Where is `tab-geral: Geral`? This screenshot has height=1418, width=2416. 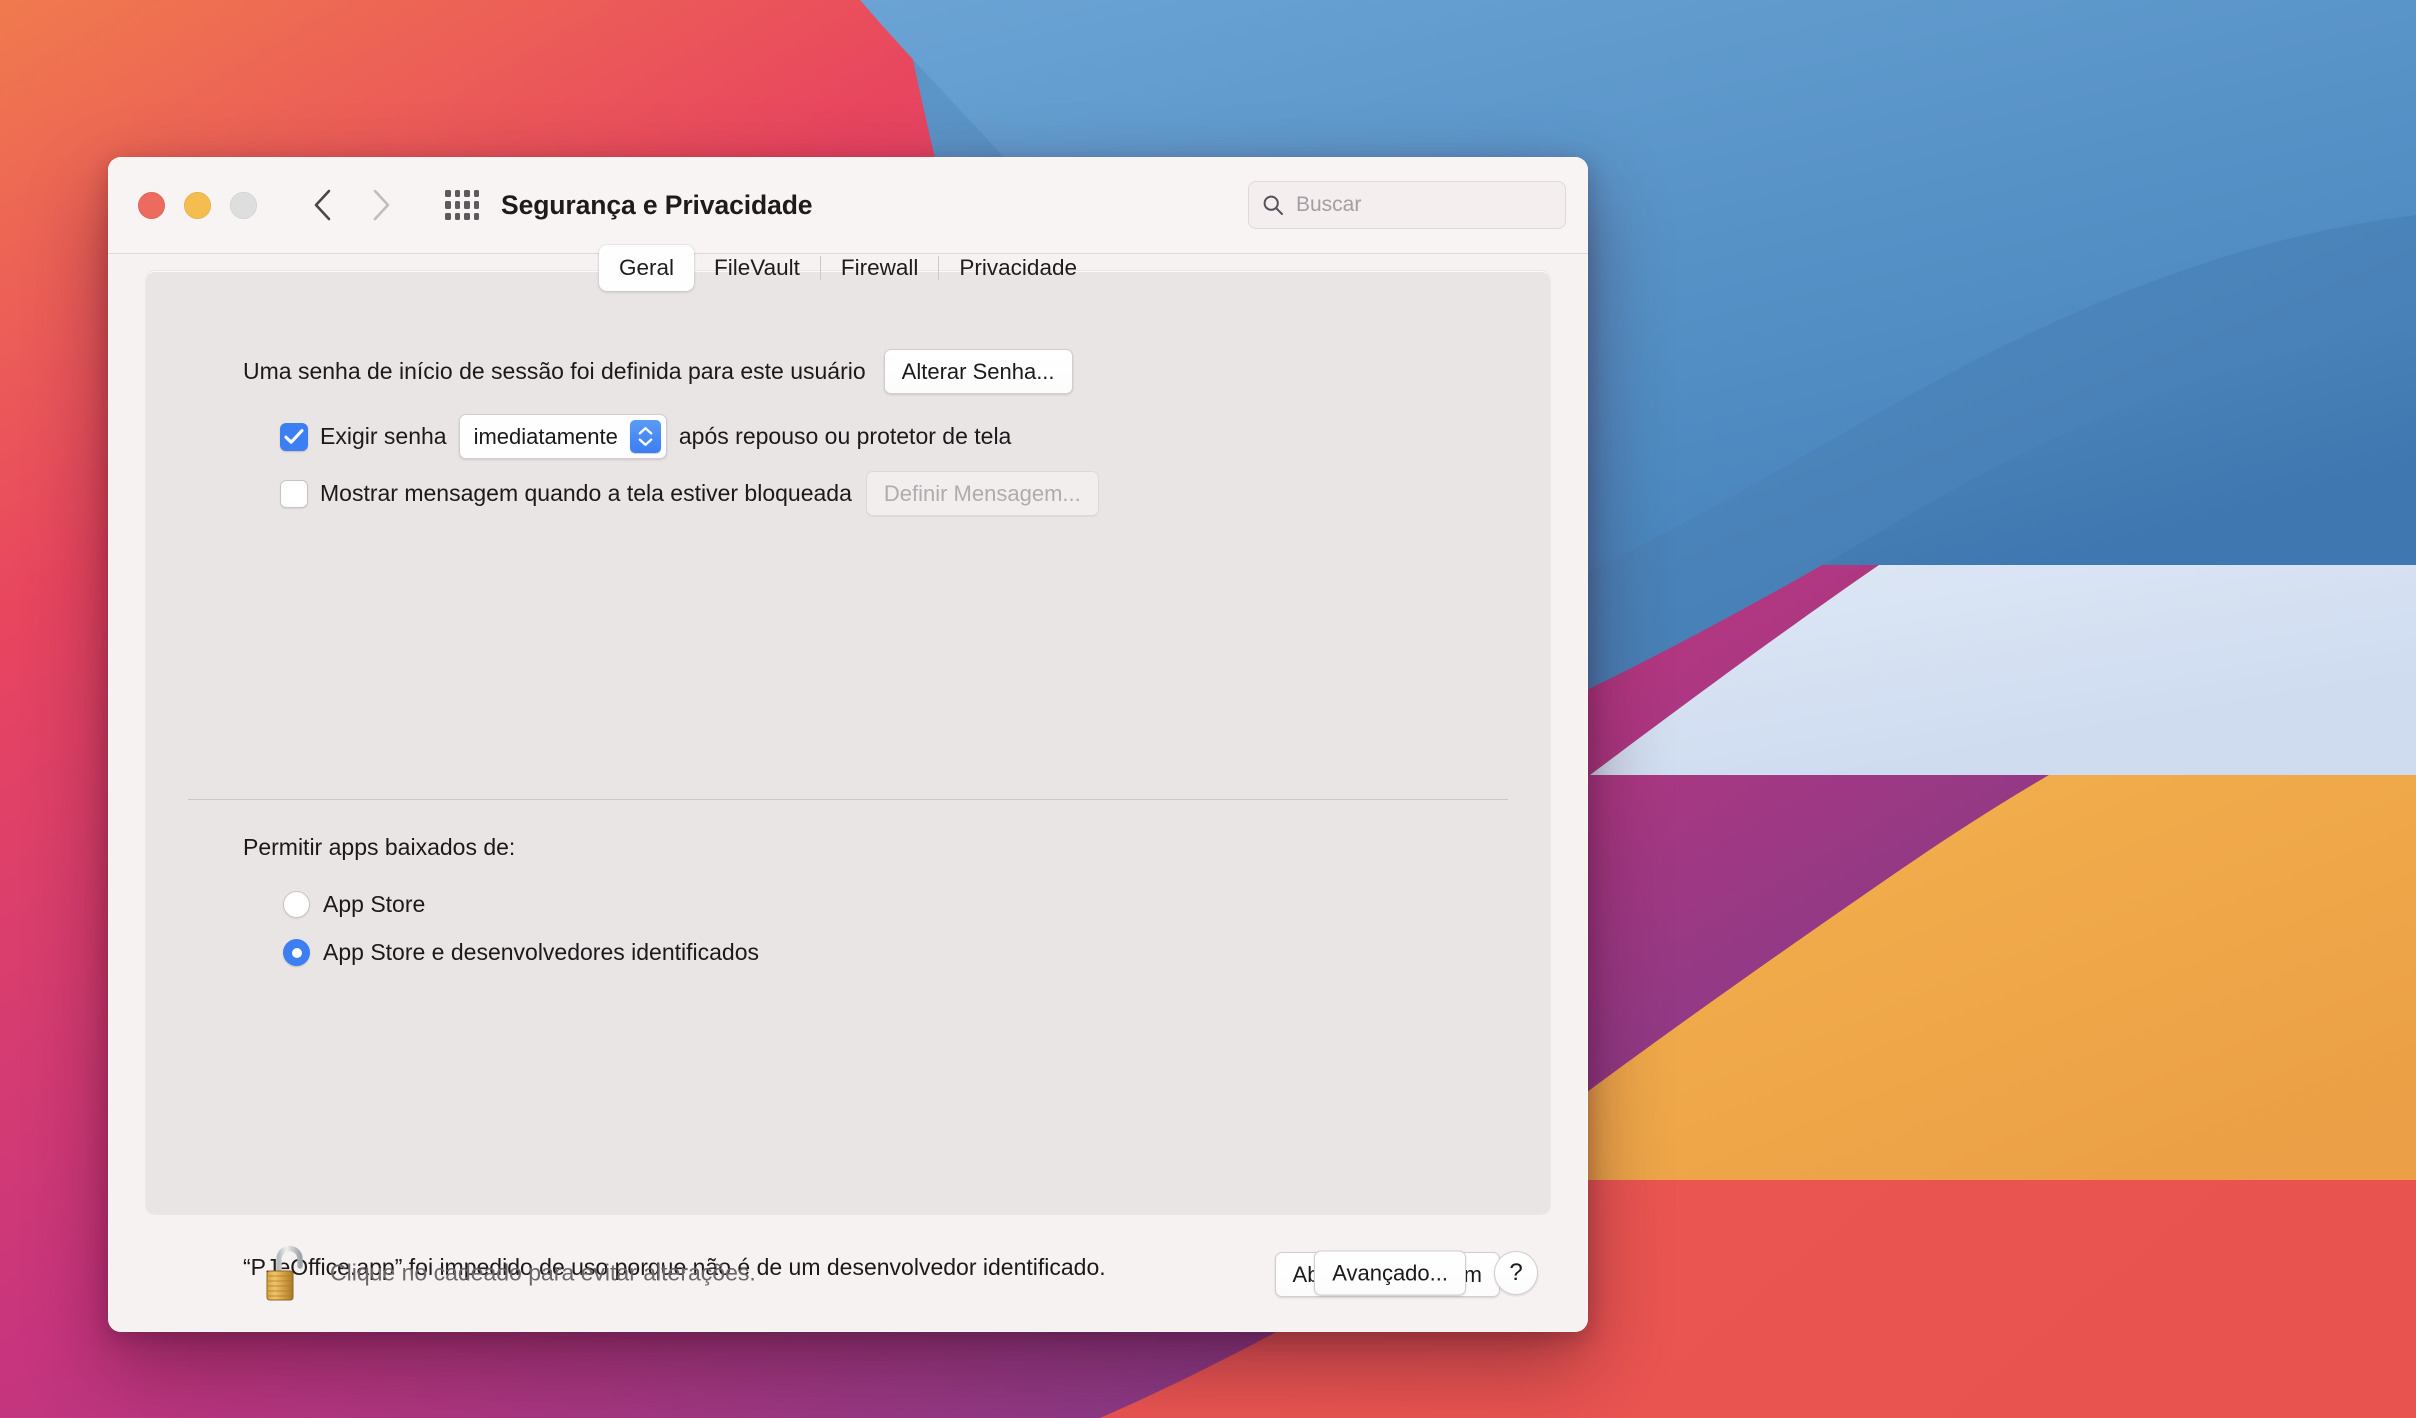 tab-geral: Geral is located at coordinates (647, 268).